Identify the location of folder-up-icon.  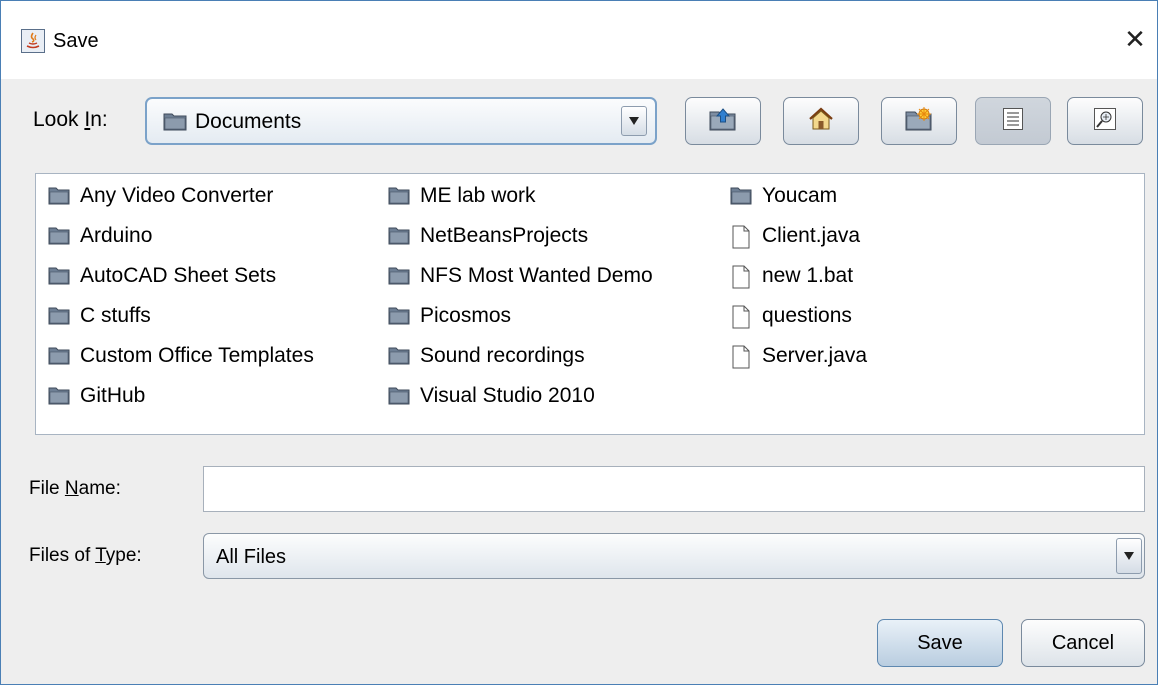
(723, 121).